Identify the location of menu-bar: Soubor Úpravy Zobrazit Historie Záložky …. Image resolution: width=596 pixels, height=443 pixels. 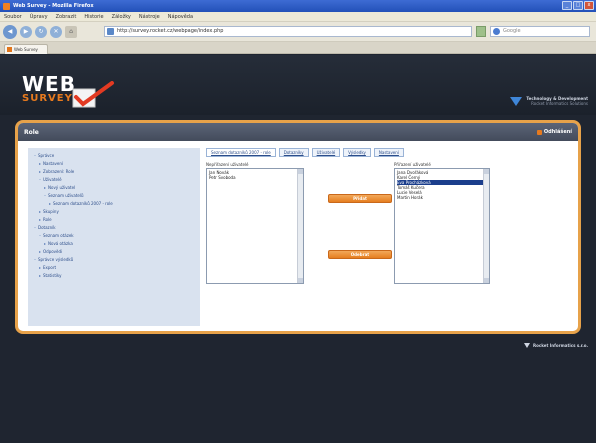
(298, 17).